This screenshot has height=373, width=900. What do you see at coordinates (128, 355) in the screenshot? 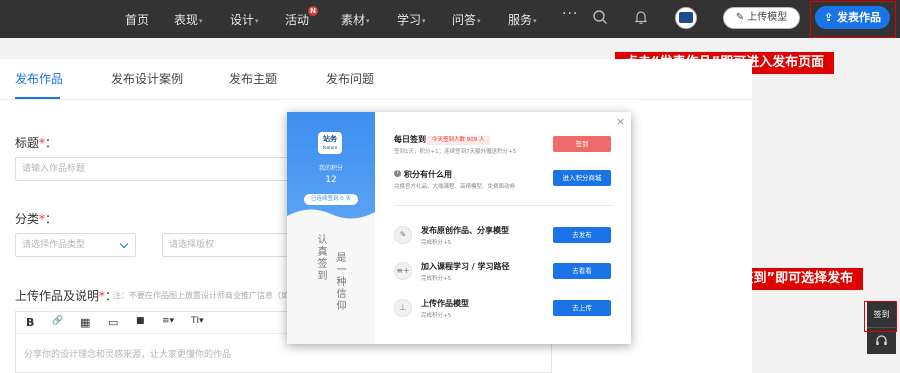
I see `editor-placeholder: 分享你的设计理念和灵感来源，让大家更懂你的作品` at bounding box center [128, 355].